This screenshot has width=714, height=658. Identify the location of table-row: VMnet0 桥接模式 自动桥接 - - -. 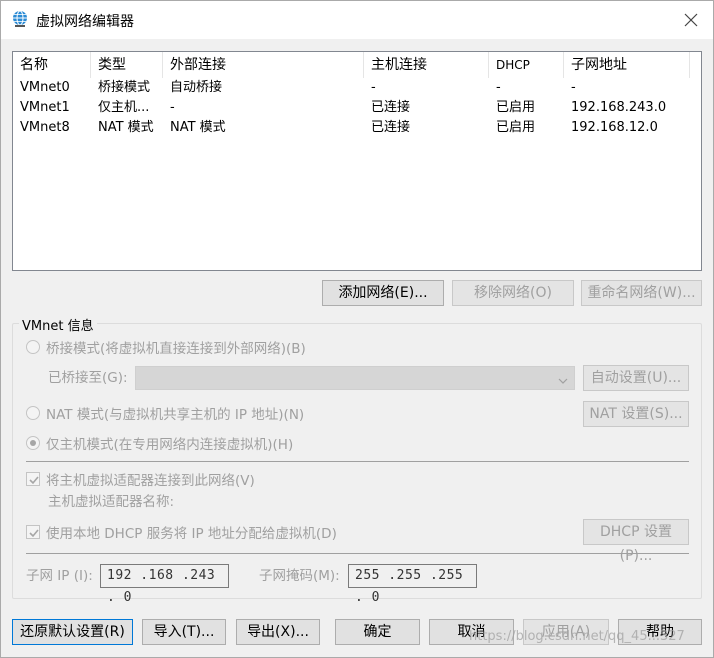
(357, 88).